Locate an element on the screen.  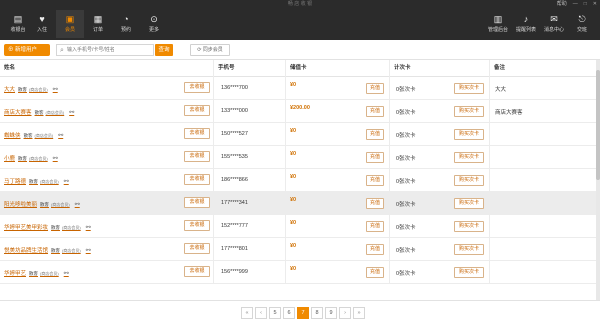
search-input is located at coordinates (110, 50).